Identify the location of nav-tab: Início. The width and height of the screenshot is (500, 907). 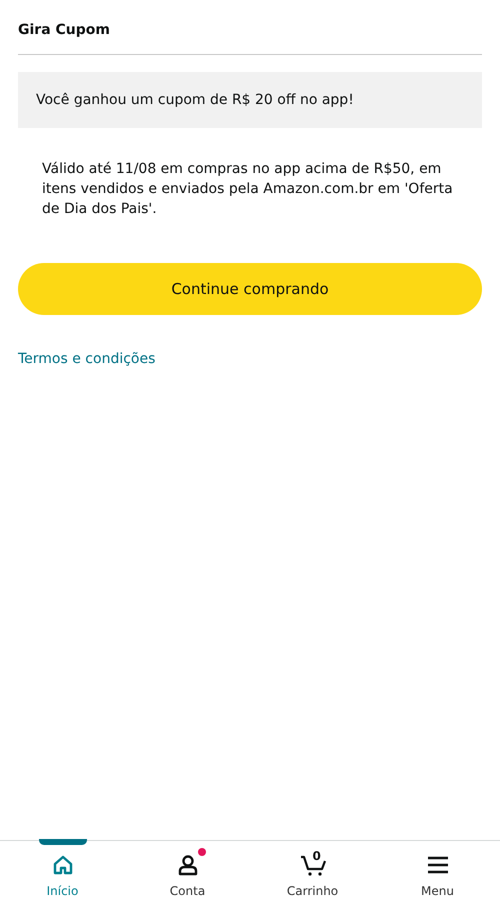
(62, 874).